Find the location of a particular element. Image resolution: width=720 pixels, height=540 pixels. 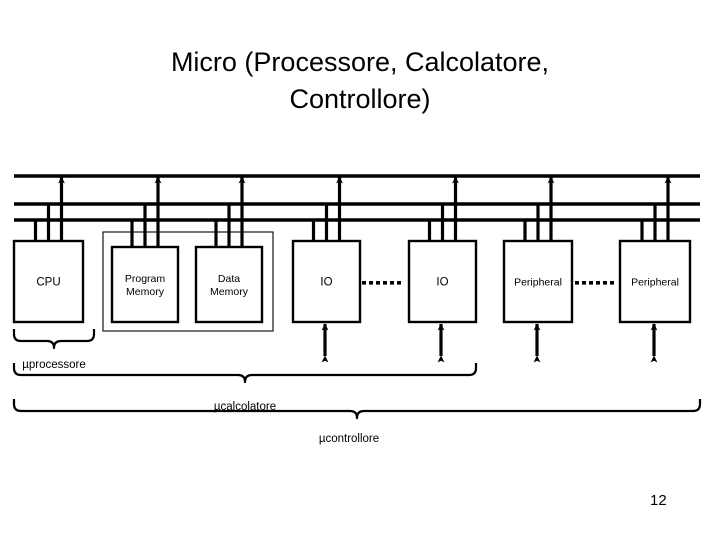

block-program-memory: ProgramMemory is located at coordinates (145, 284).